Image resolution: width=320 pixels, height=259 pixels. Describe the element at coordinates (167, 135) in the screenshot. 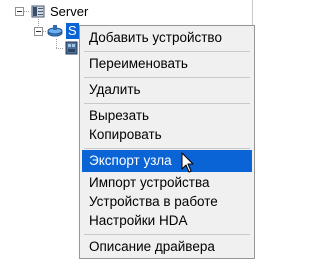

I see `menu-item-copy: Копировать` at that location.